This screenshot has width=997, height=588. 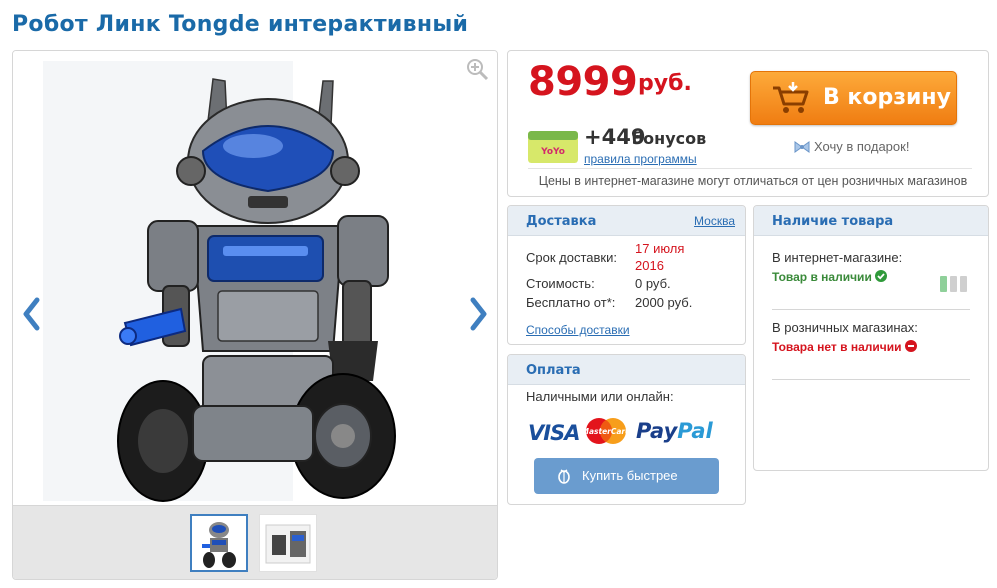 I want to click on delivery-cost-value: 0 руб., so click(x=653, y=283).